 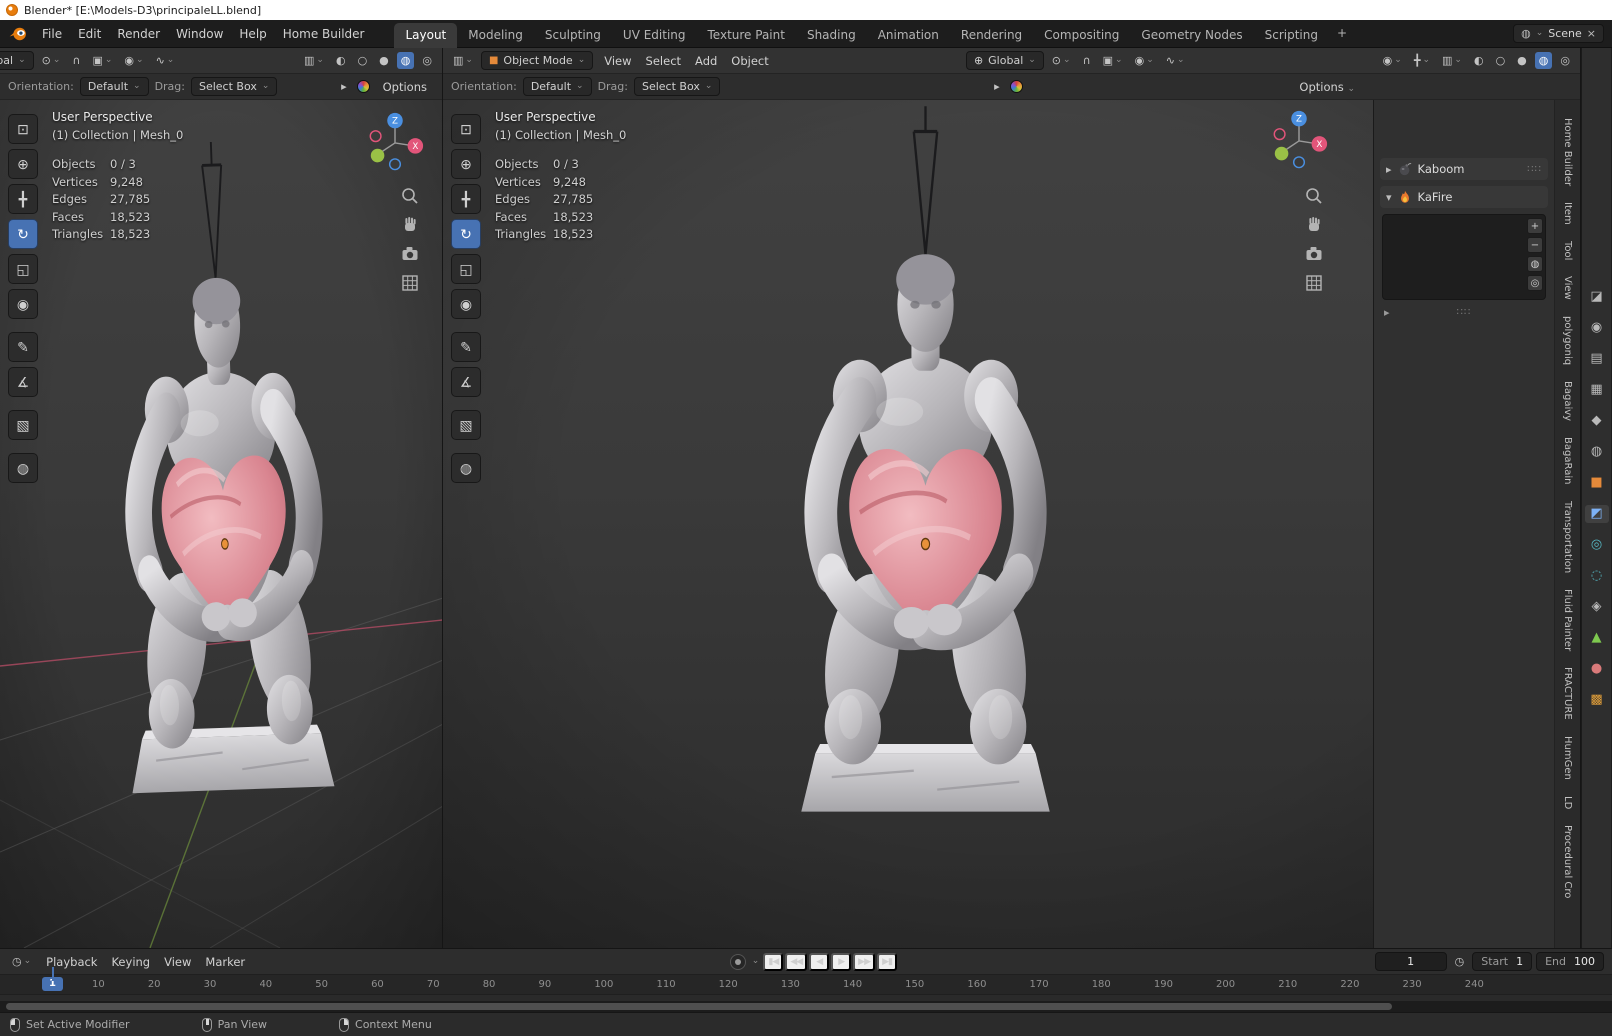 What do you see at coordinates (1570, 961) in the screenshot?
I see `frame-end-field: End 100` at bounding box center [1570, 961].